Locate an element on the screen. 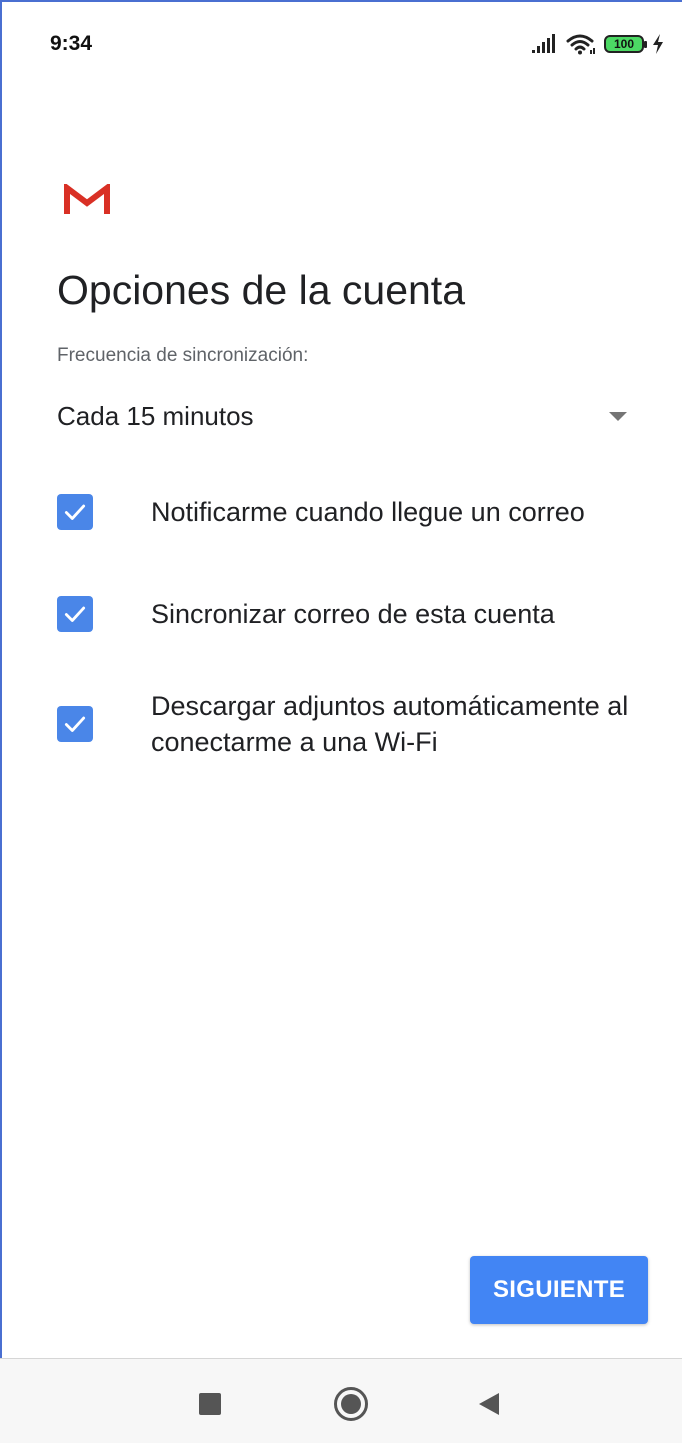 This screenshot has width=682, height=1443. navigation-bar is located at coordinates (341, 1400).